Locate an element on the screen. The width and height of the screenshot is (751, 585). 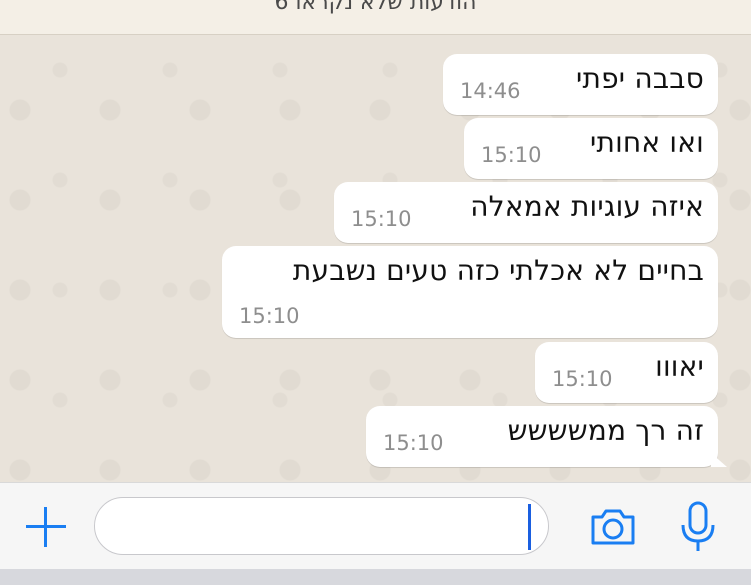
message-bubble: איזה עוגיות אמאלה 15:10 is located at coordinates (526, 212).